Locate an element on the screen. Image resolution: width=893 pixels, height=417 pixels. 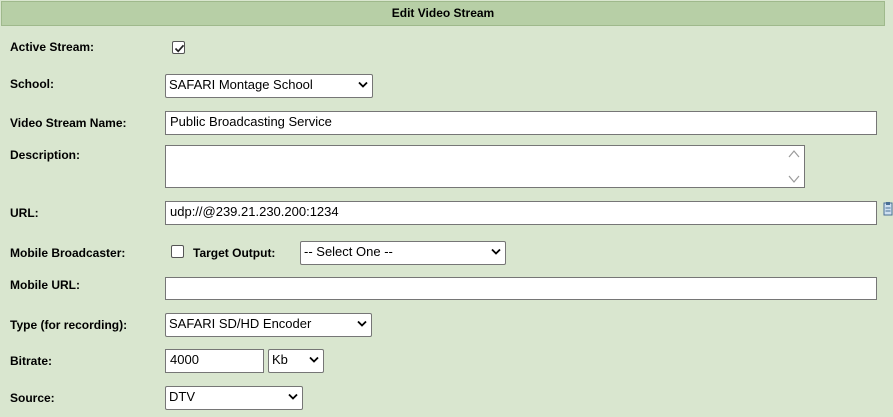
target-output-select: -- Select One -- is located at coordinates (403, 253).